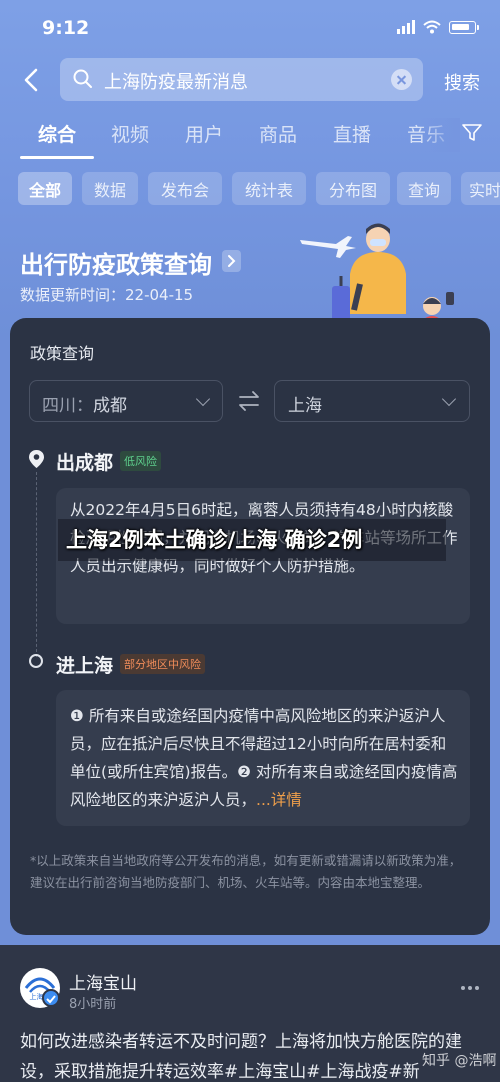 The height and width of the screenshot is (1082, 500). I want to click on back-icon, so click(32, 80).